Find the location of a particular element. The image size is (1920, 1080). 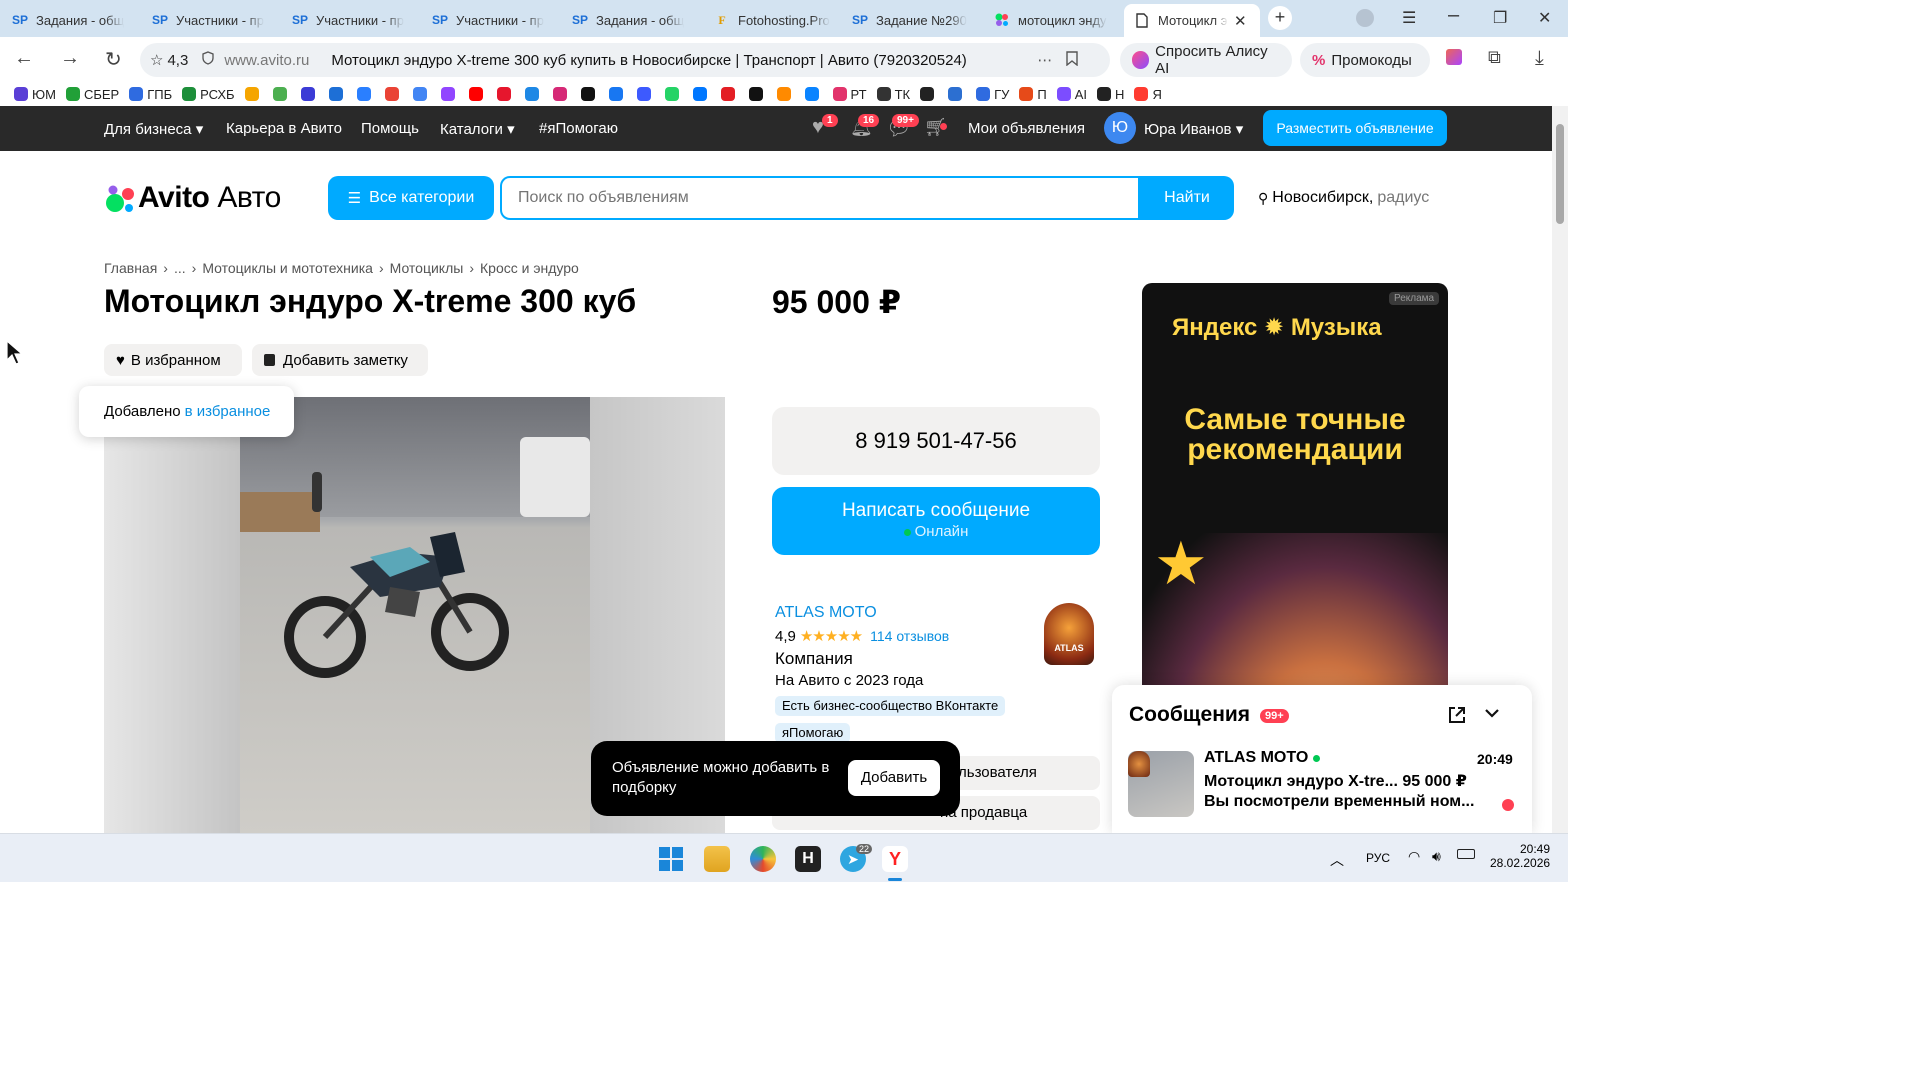

scrollbar-thumb is located at coordinates (1560, 174).